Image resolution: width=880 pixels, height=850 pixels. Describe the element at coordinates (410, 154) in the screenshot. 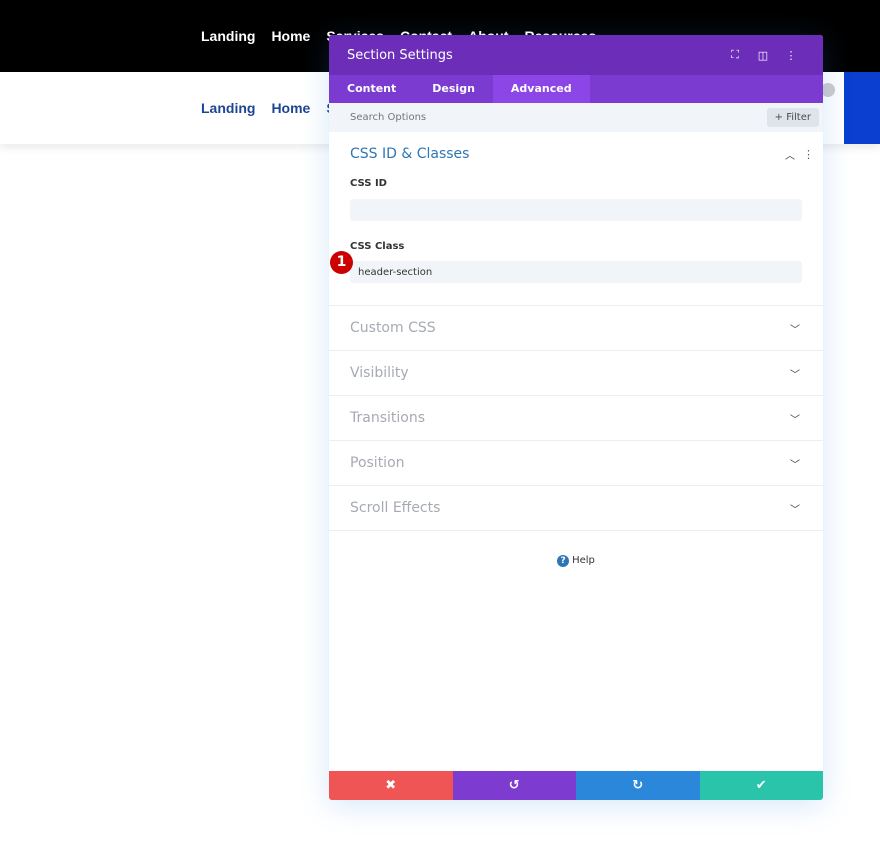

I see `section-title: CSS ID & Classes` at that location.